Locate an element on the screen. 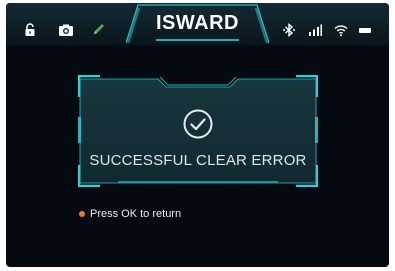 The height and width of the screenshot is (271, 395). hint-text: Press OK to return is located at coordinates (136, 214).